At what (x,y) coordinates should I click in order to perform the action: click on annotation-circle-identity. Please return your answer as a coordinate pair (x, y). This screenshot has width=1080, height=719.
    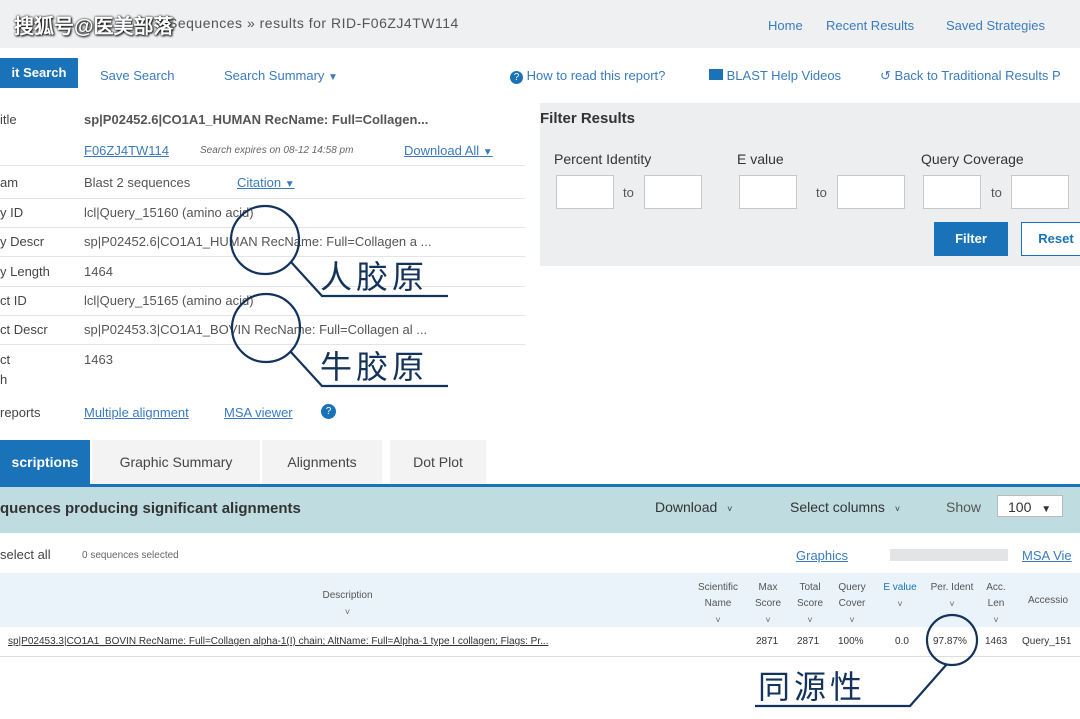
    Looking at the image, I should click on (952, 640).